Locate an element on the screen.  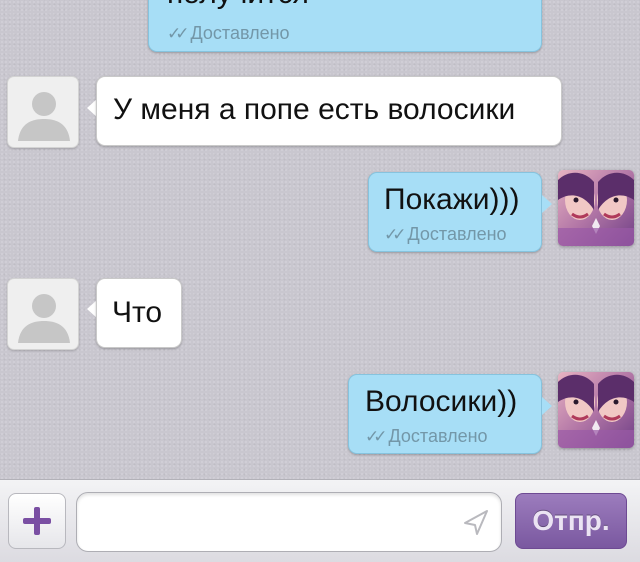
message-text: У меня а попе есть волосики is located at coordinates (314, 109).